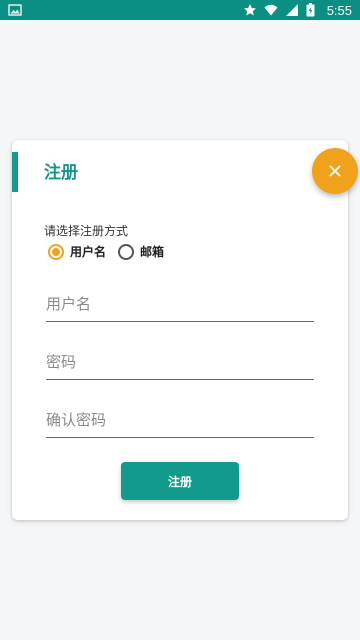 The image size is (360, 640). Describe the element at coordinates (271, 10) in the screenshot. I see `wifi-icon` at that location.